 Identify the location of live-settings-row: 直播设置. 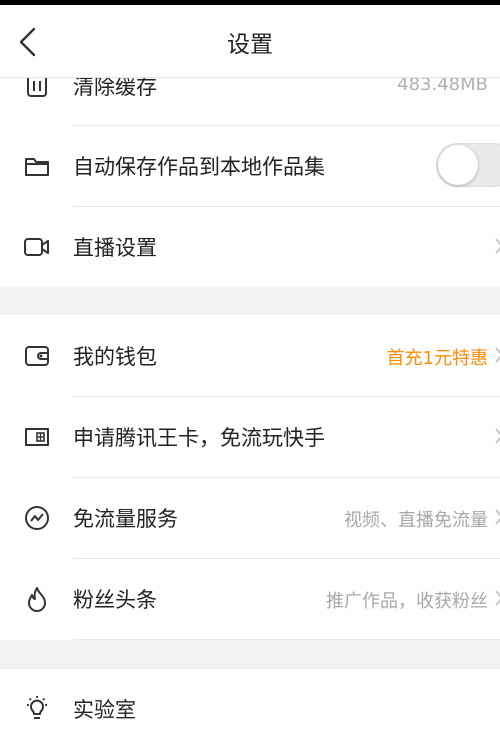
(250, 247).